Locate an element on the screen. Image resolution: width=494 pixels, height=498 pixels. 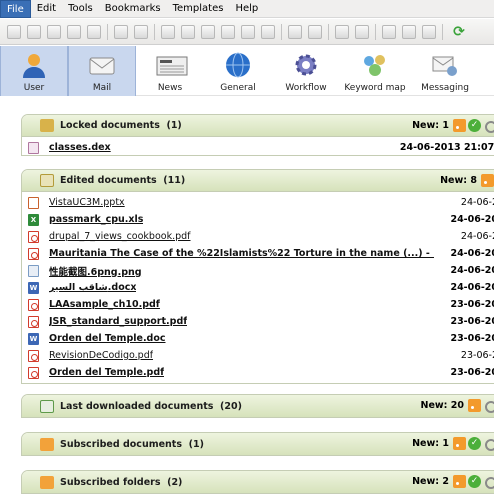
tab-news: News is located at coordinates (170, 71).